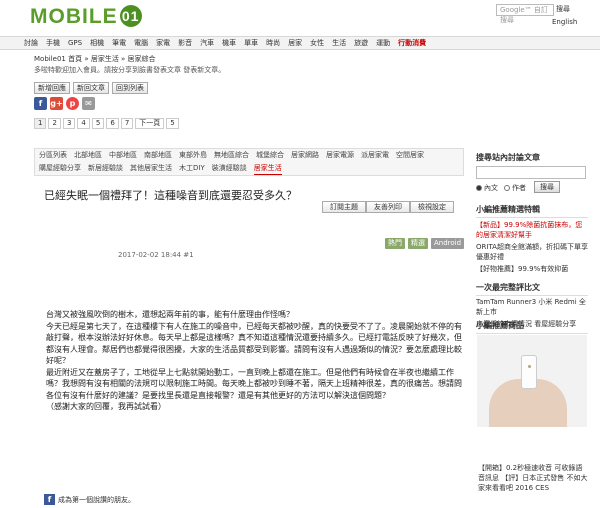  What do you see at coordinates (395, 243) in the screenshot?
I see `post-tag: 熱門` at bounding box center [395, 243].